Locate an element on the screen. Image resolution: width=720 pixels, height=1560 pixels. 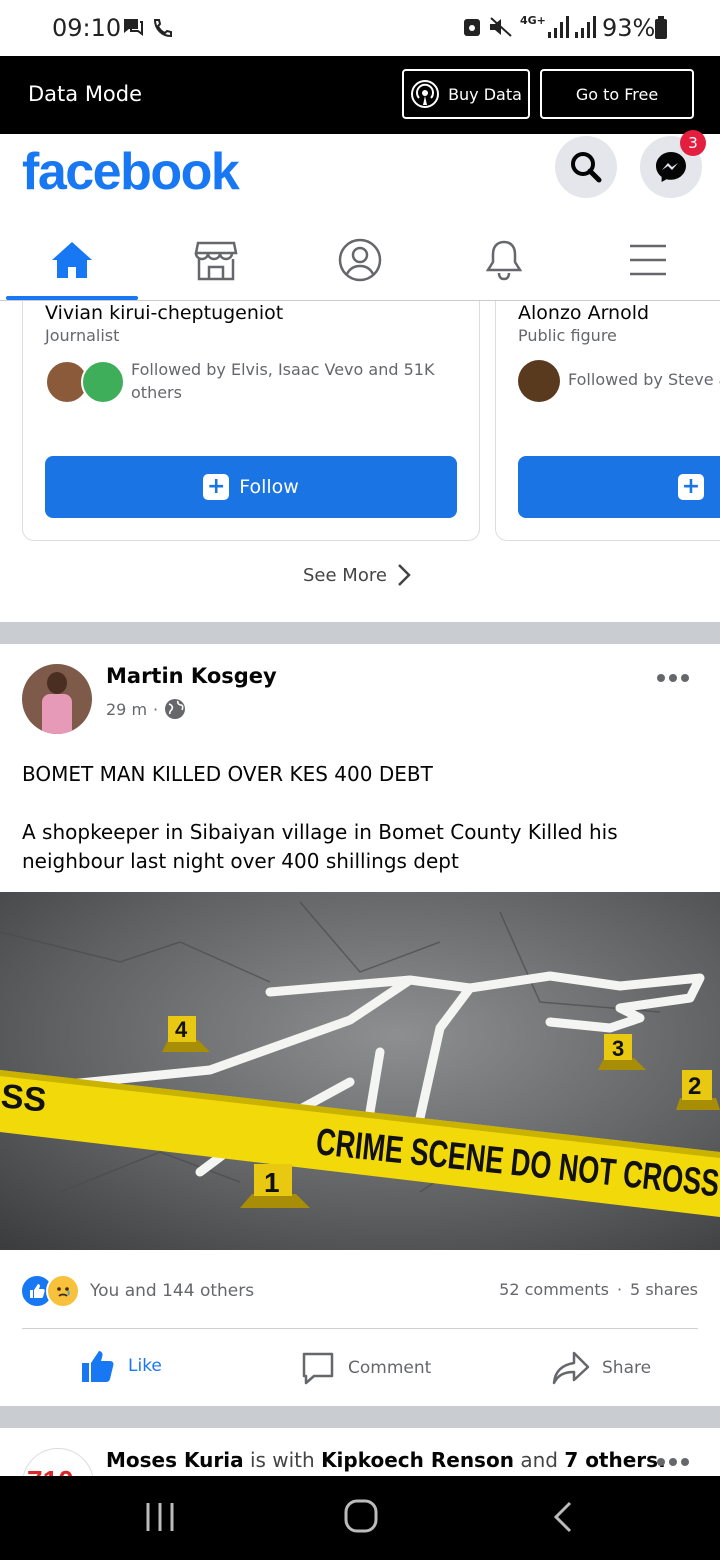
data-mode-bar: Data Mode Buy Data Go to Free is located at coordinates (360, 95).